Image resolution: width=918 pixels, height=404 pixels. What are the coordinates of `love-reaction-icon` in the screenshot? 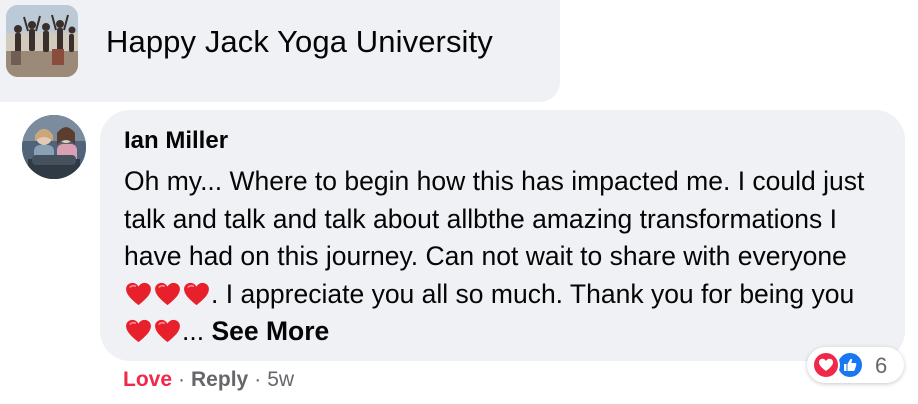 It's located at (826, 365).